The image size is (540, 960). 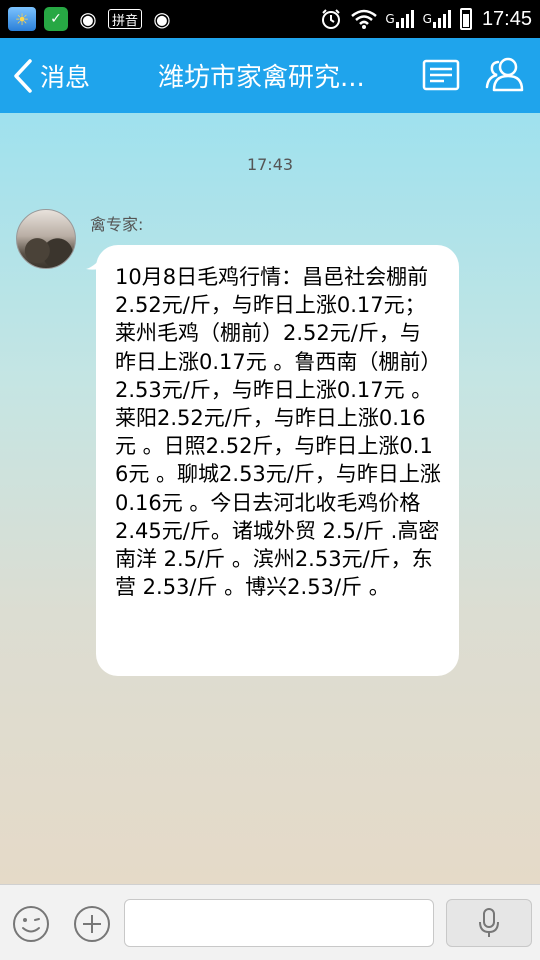 What do you see at coordinates (117, 224) in the screenshot?
I see `sender-name: 禽专家:` at bounding box center [117, 224].